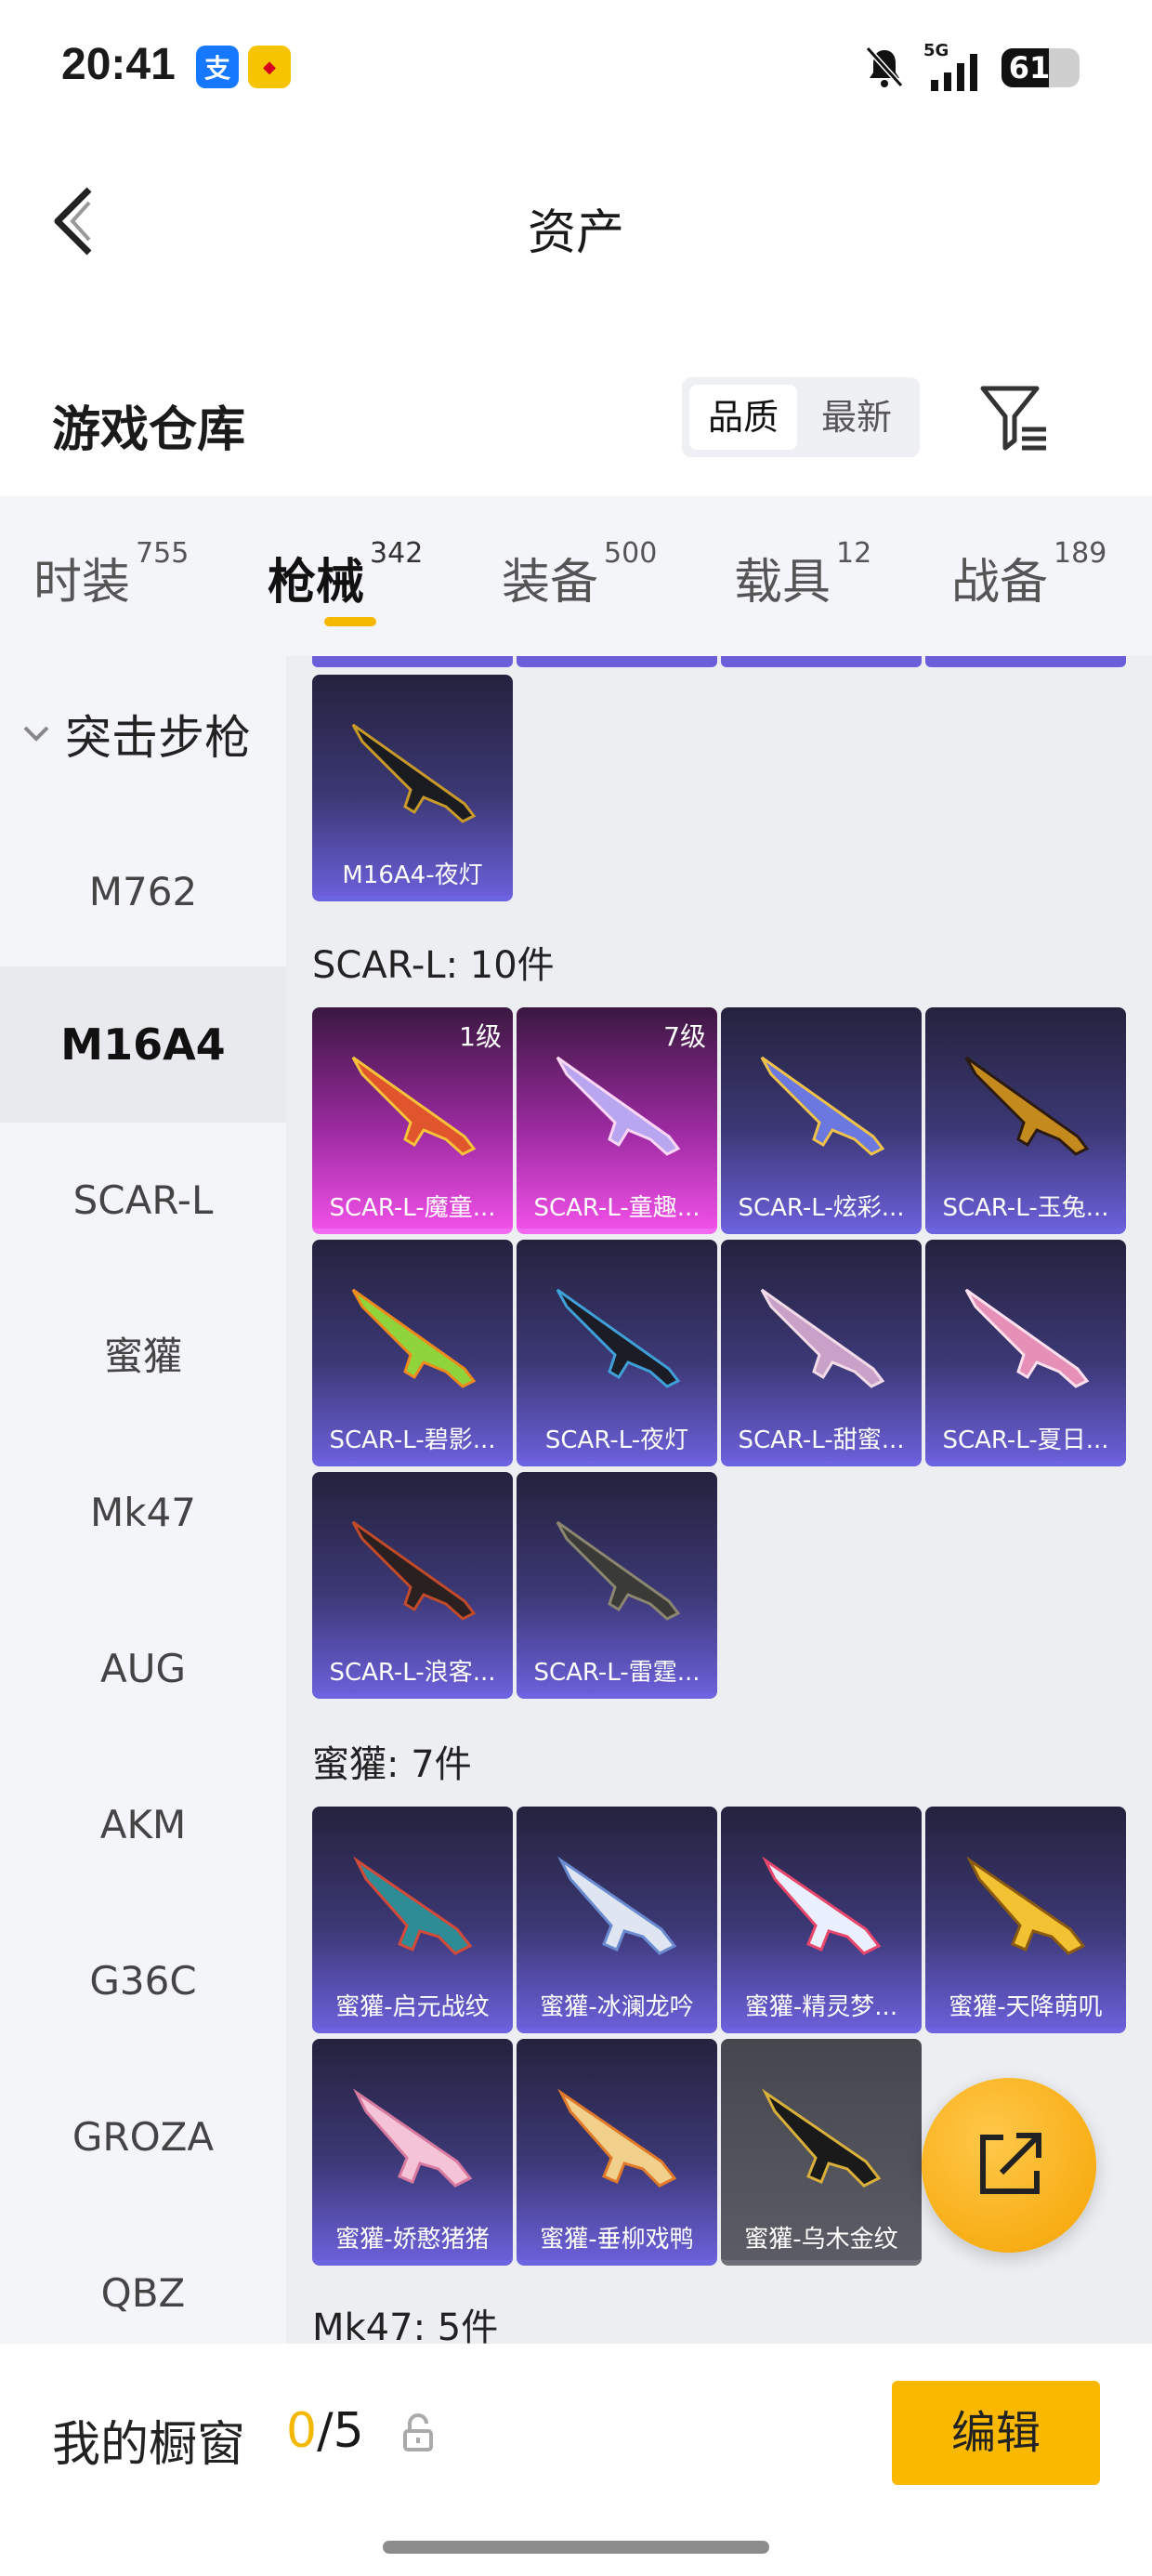 This screenshot has height=2576, width=1152. What do you see at coordinates (617, 2240) in the screenshot?
I see `skin-name: 蜜獾-垂柳戏鸭` at bounding box center [617, 2240].